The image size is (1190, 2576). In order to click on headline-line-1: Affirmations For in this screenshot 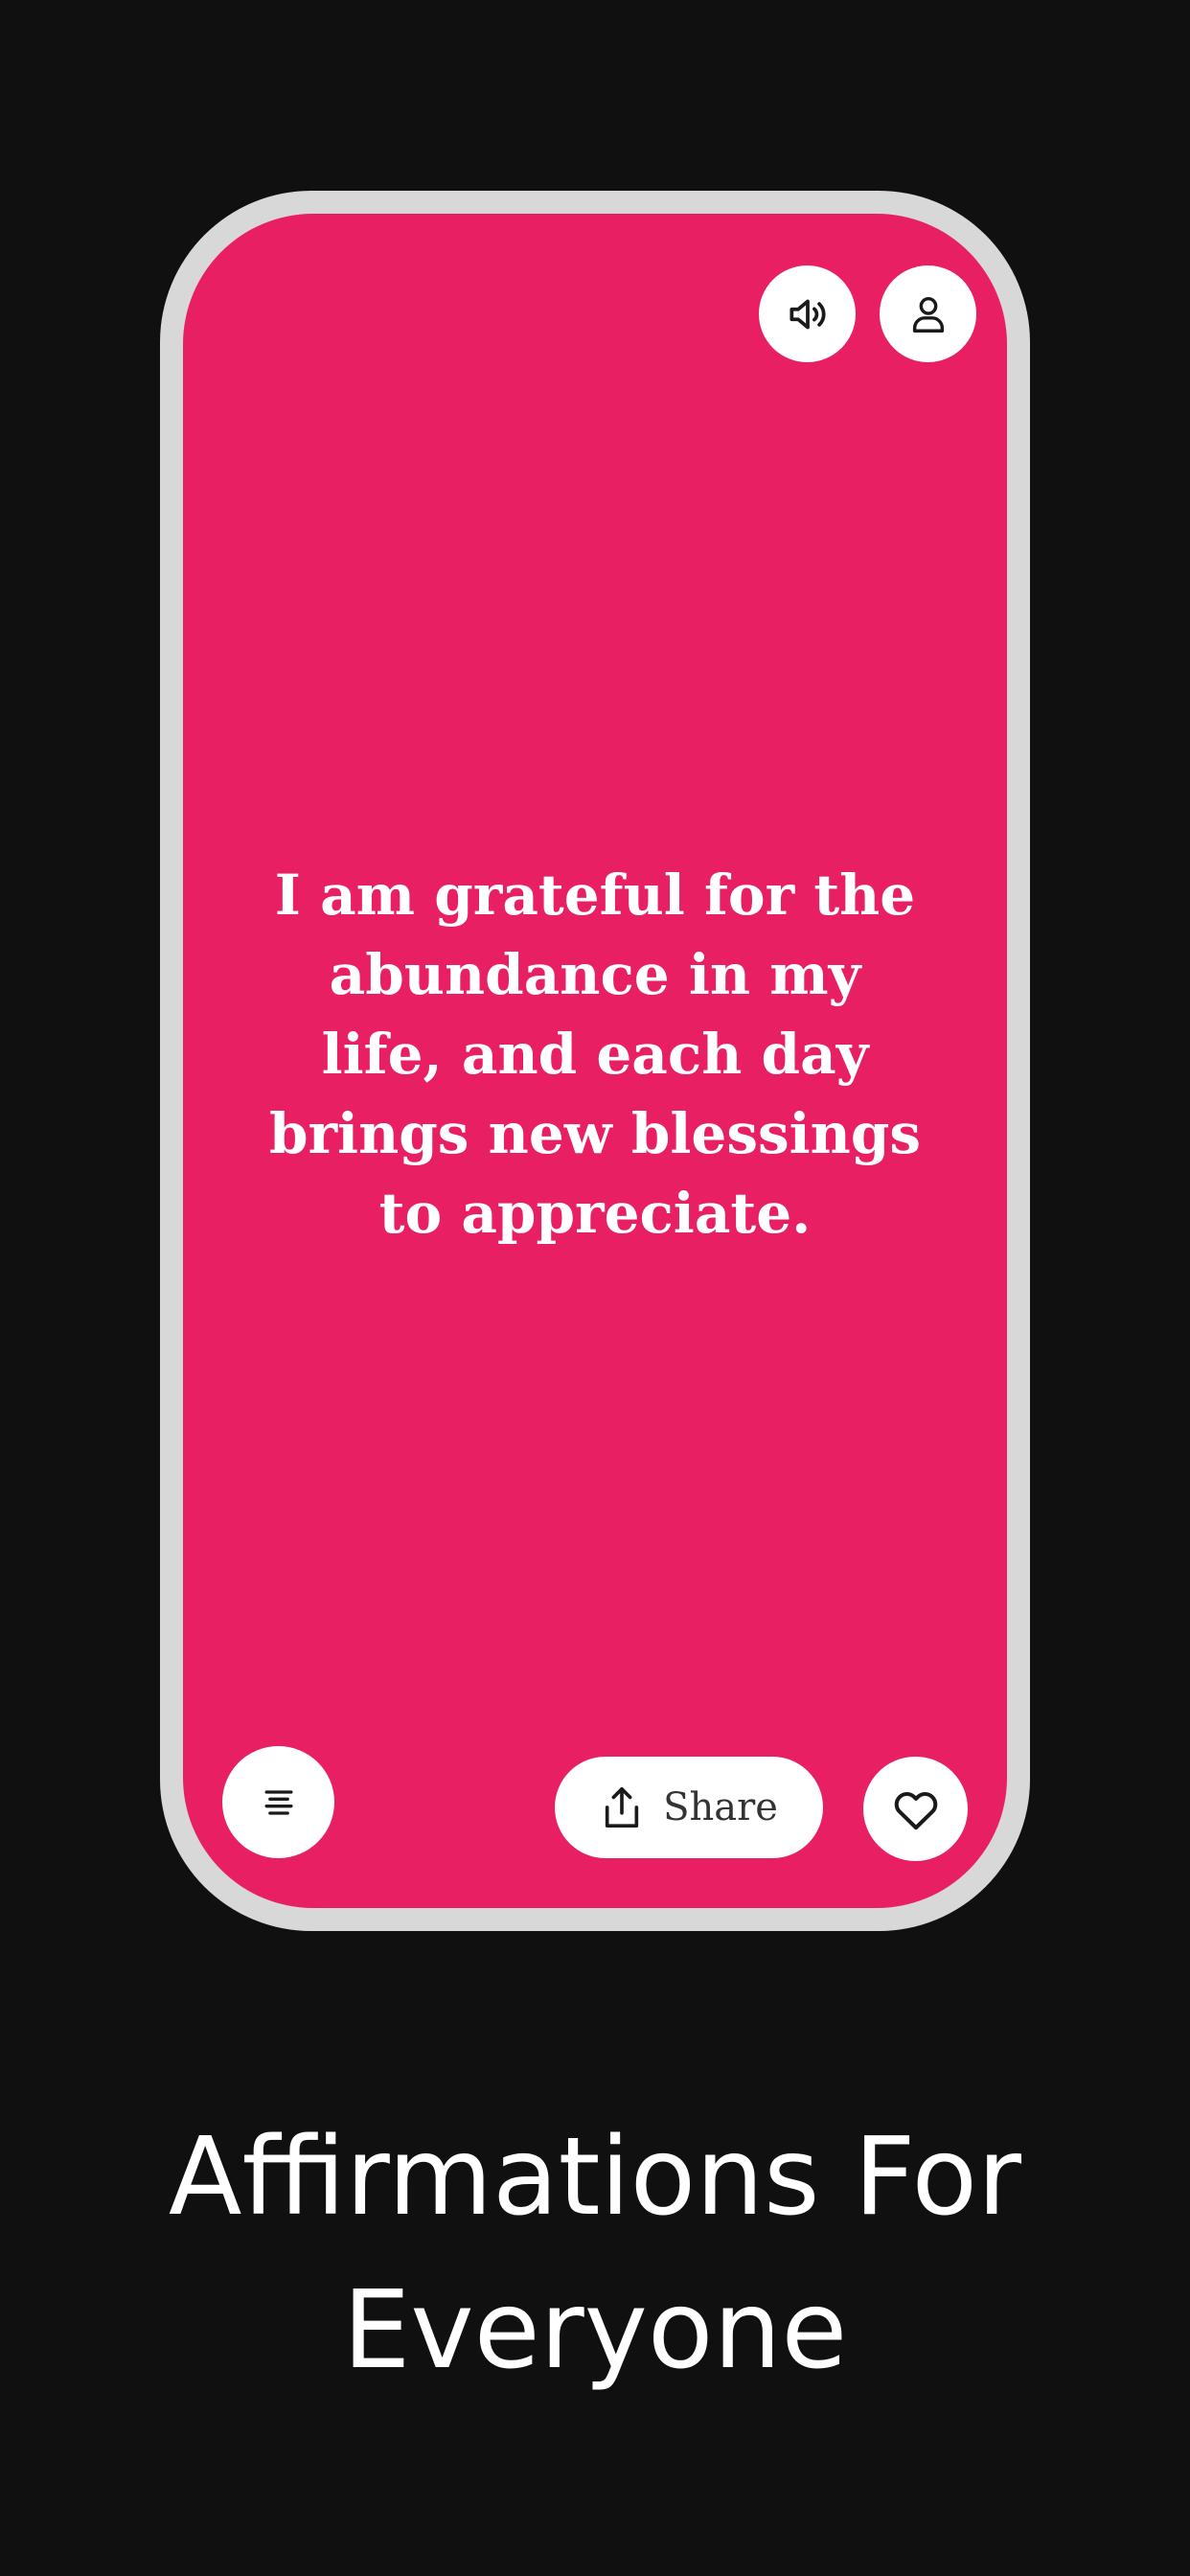, I will do `click(595, 2177)`.